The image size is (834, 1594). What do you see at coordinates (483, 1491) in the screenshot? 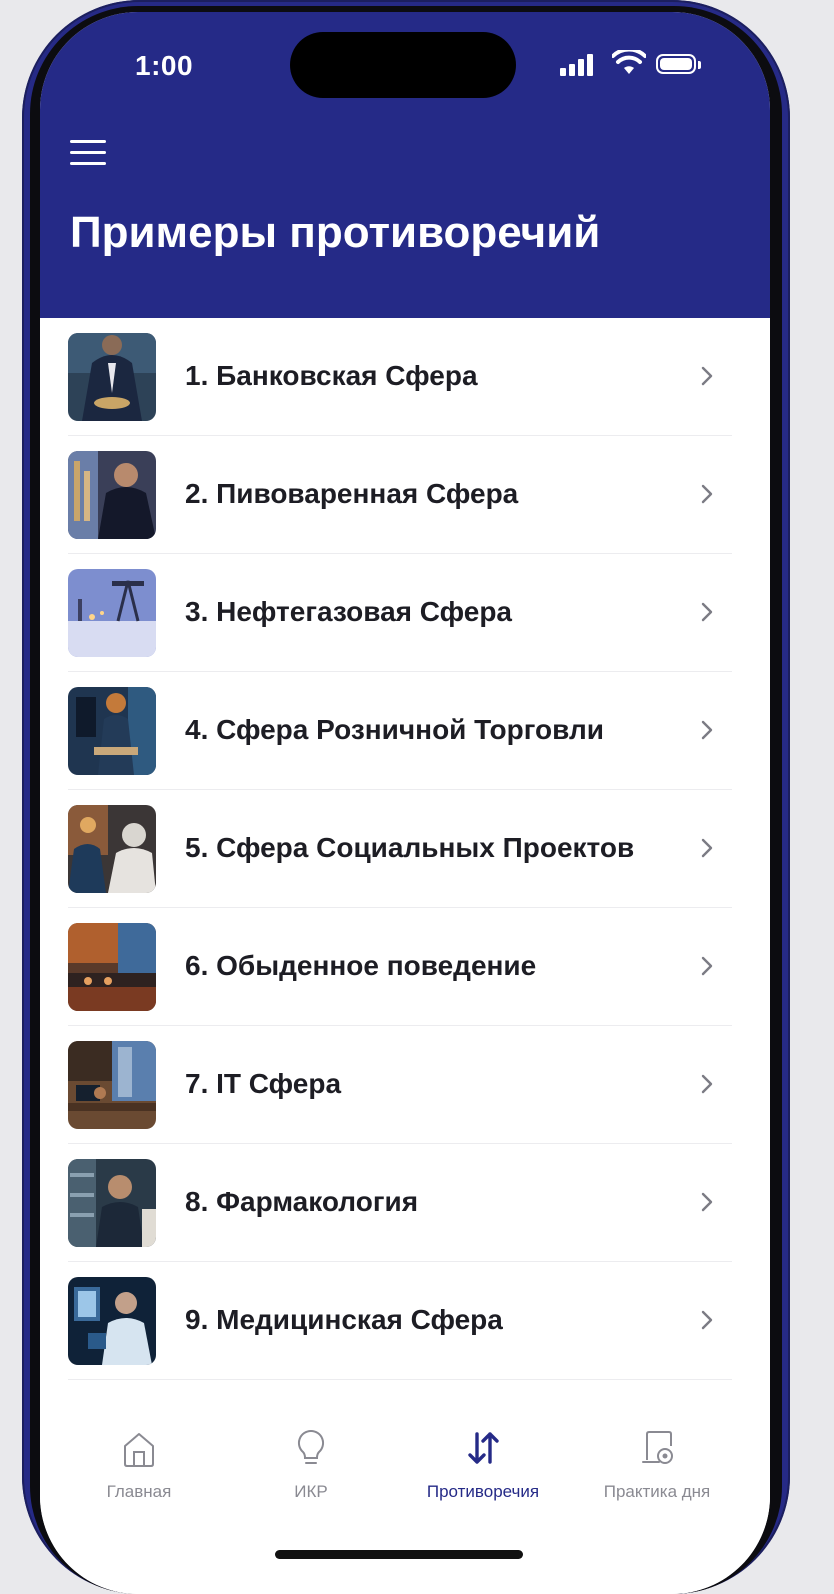
I see `tab-label: Противоречия` at bounding box center [483, 1491].